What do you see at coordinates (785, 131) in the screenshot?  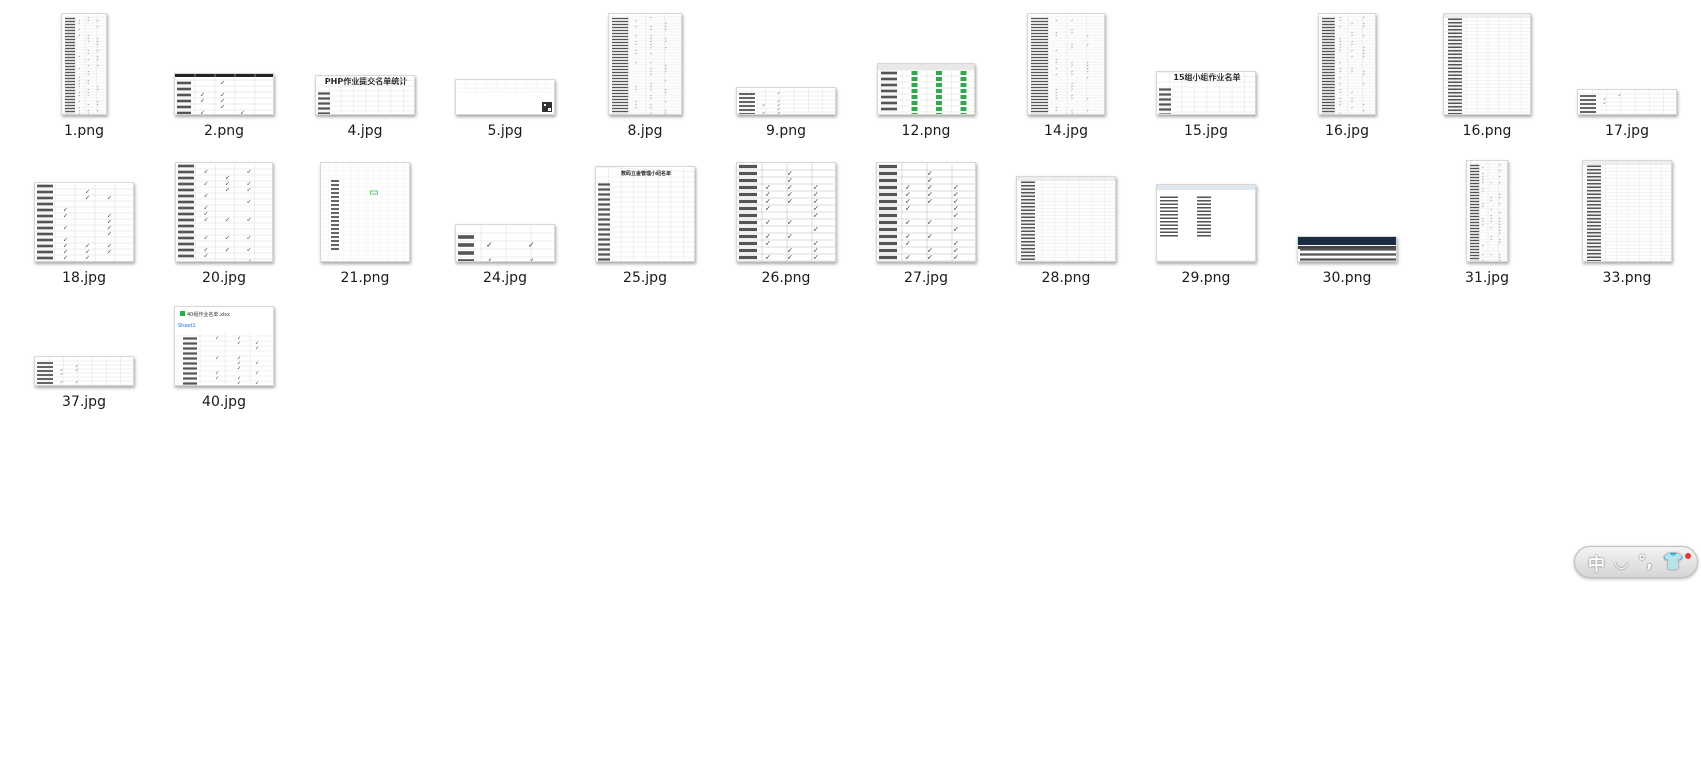 I see `file-name-label: 9.png` at bounding box center [785, 131].